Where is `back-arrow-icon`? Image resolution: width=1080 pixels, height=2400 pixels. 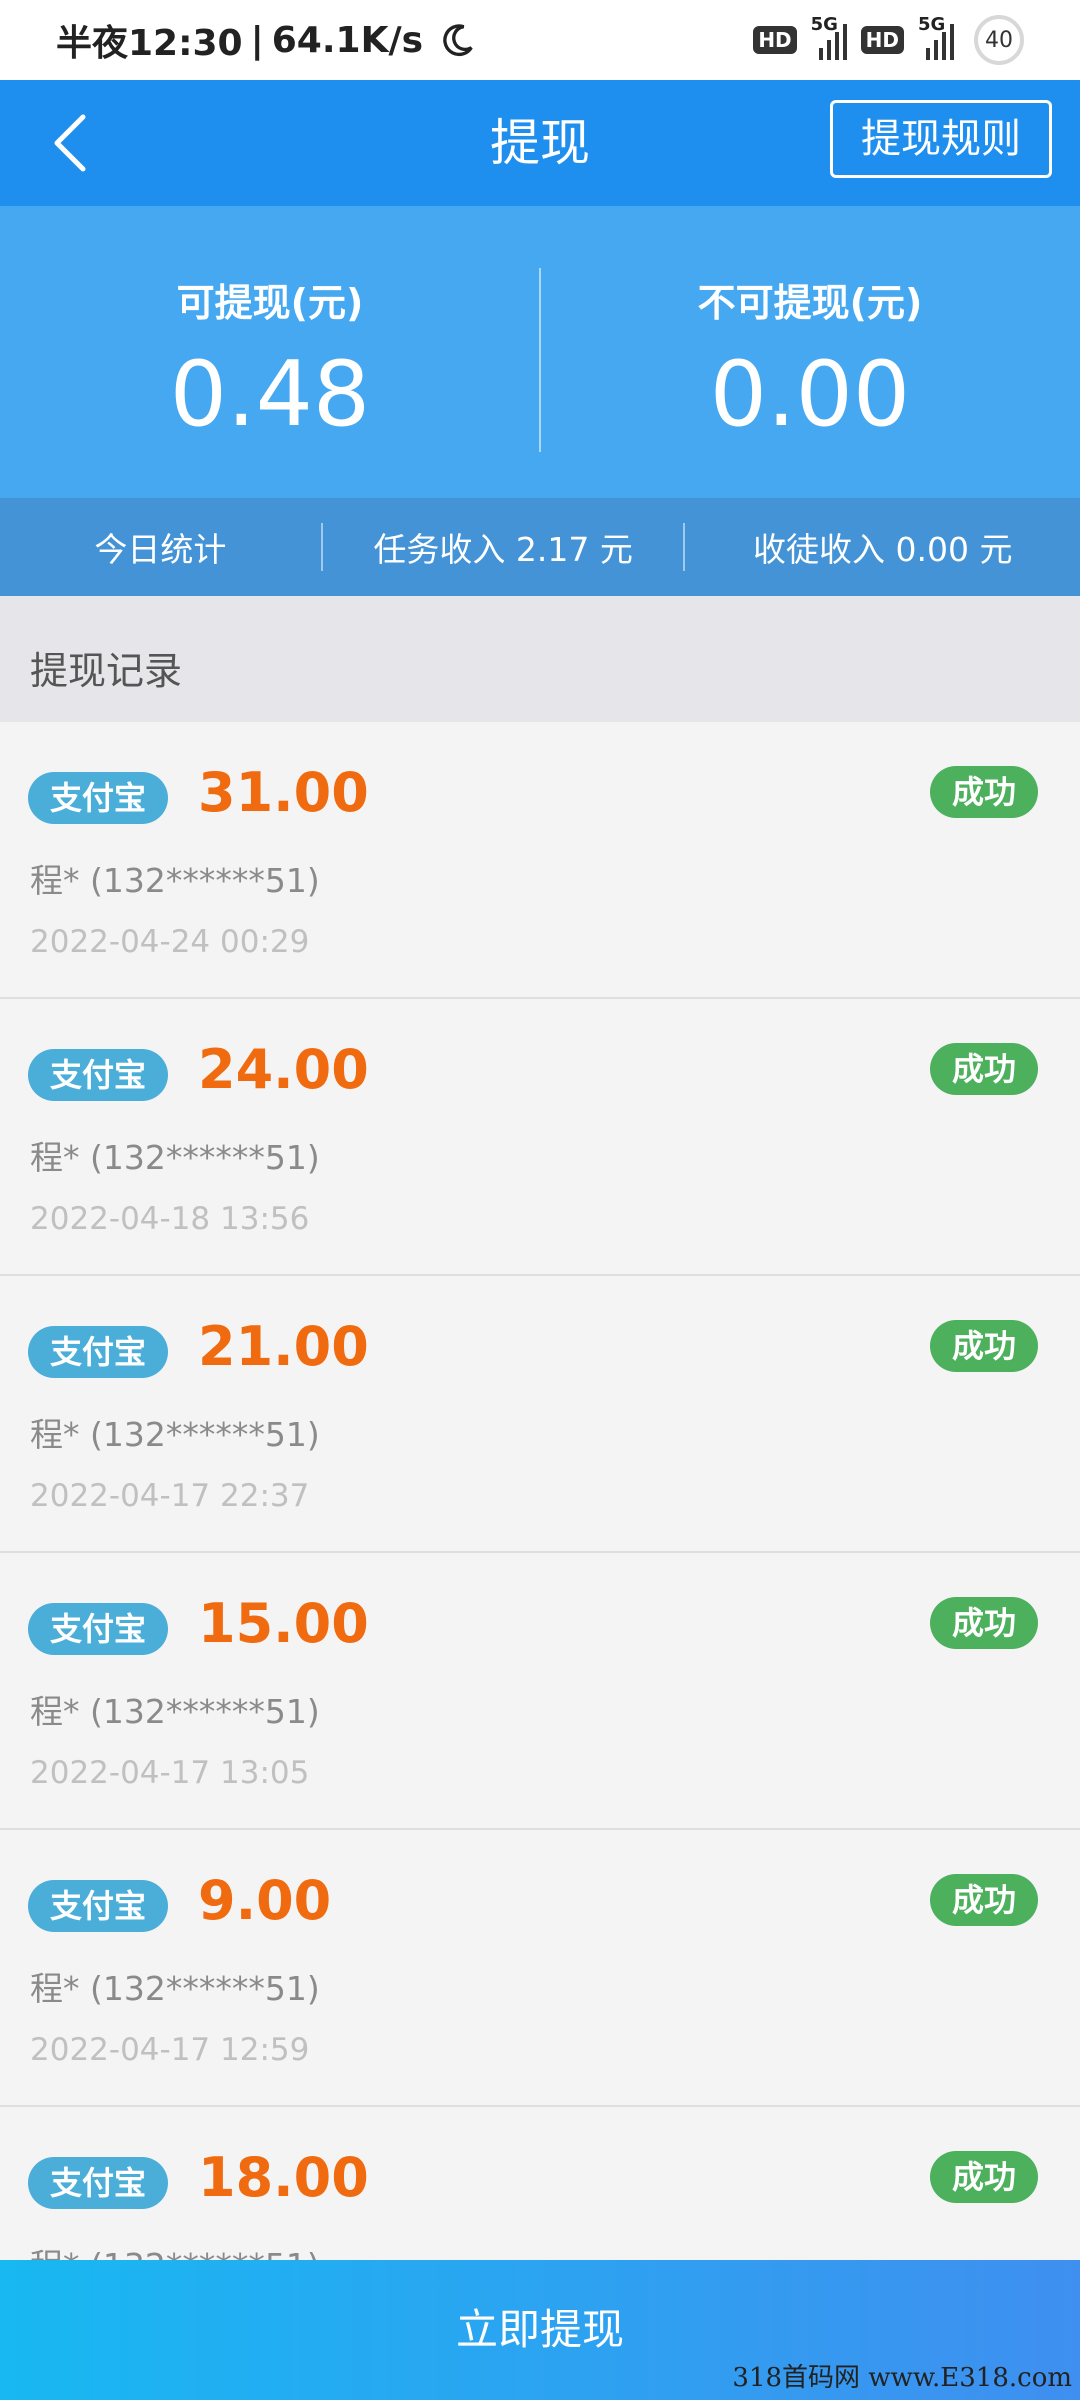 back-arrow-icon is located at coordinates (70, 143).